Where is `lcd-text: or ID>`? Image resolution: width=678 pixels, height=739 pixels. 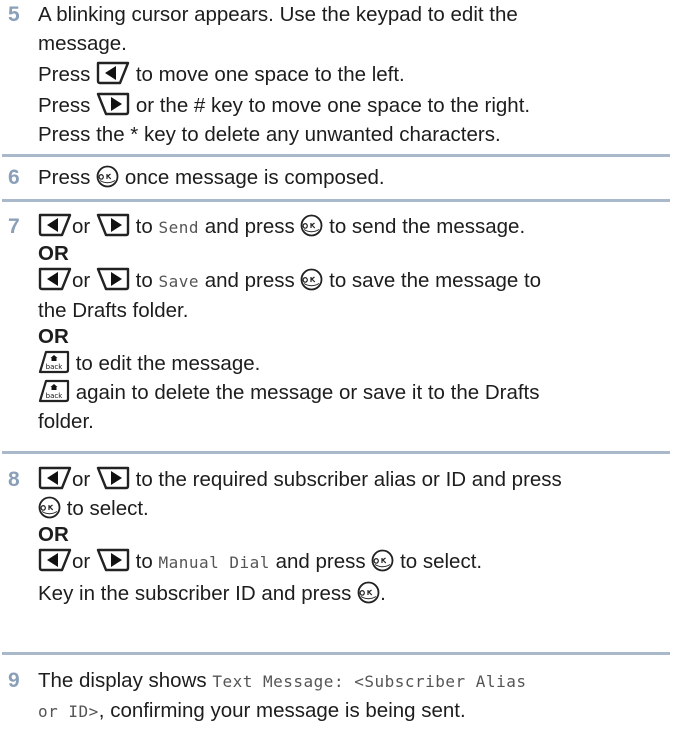 lcd-text: or ID> is located at coordinates (68, 711).